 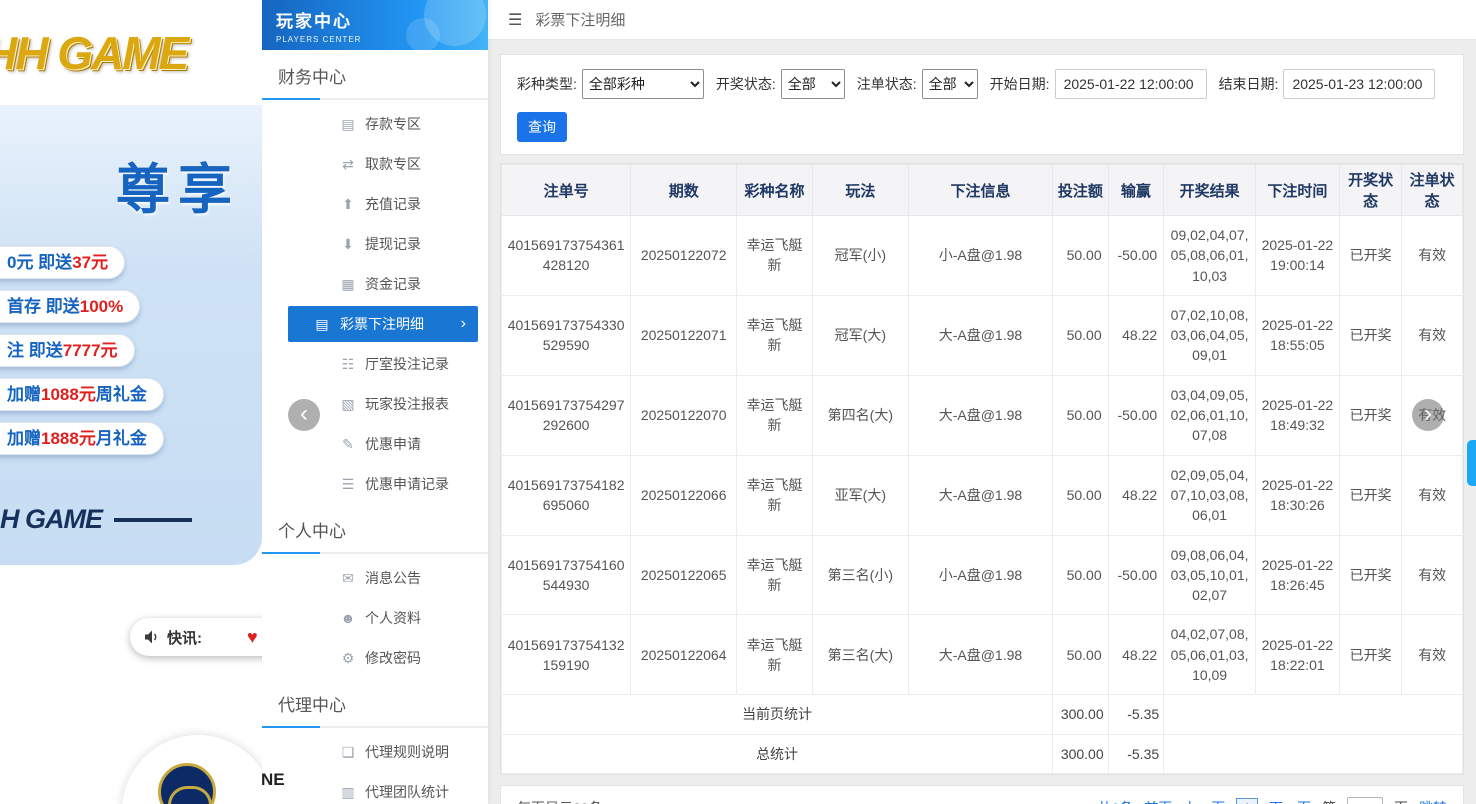 What do you see at coordinates (393, 658) in the screenshot?
I see `sidebar-item-label: 修改密码` at bounding box center [393, 658].